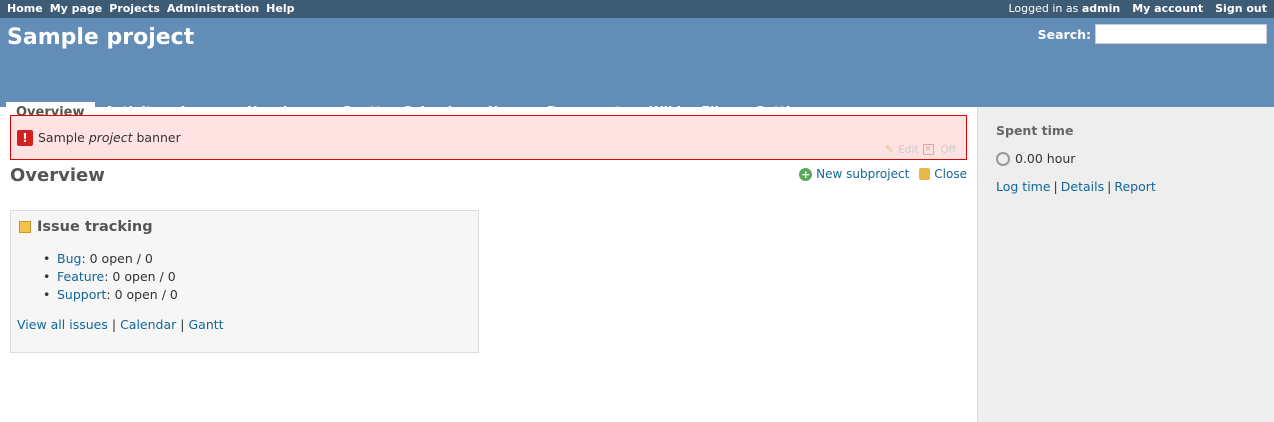  I want to click on calendar-link: Calendar, so click(148, 324).